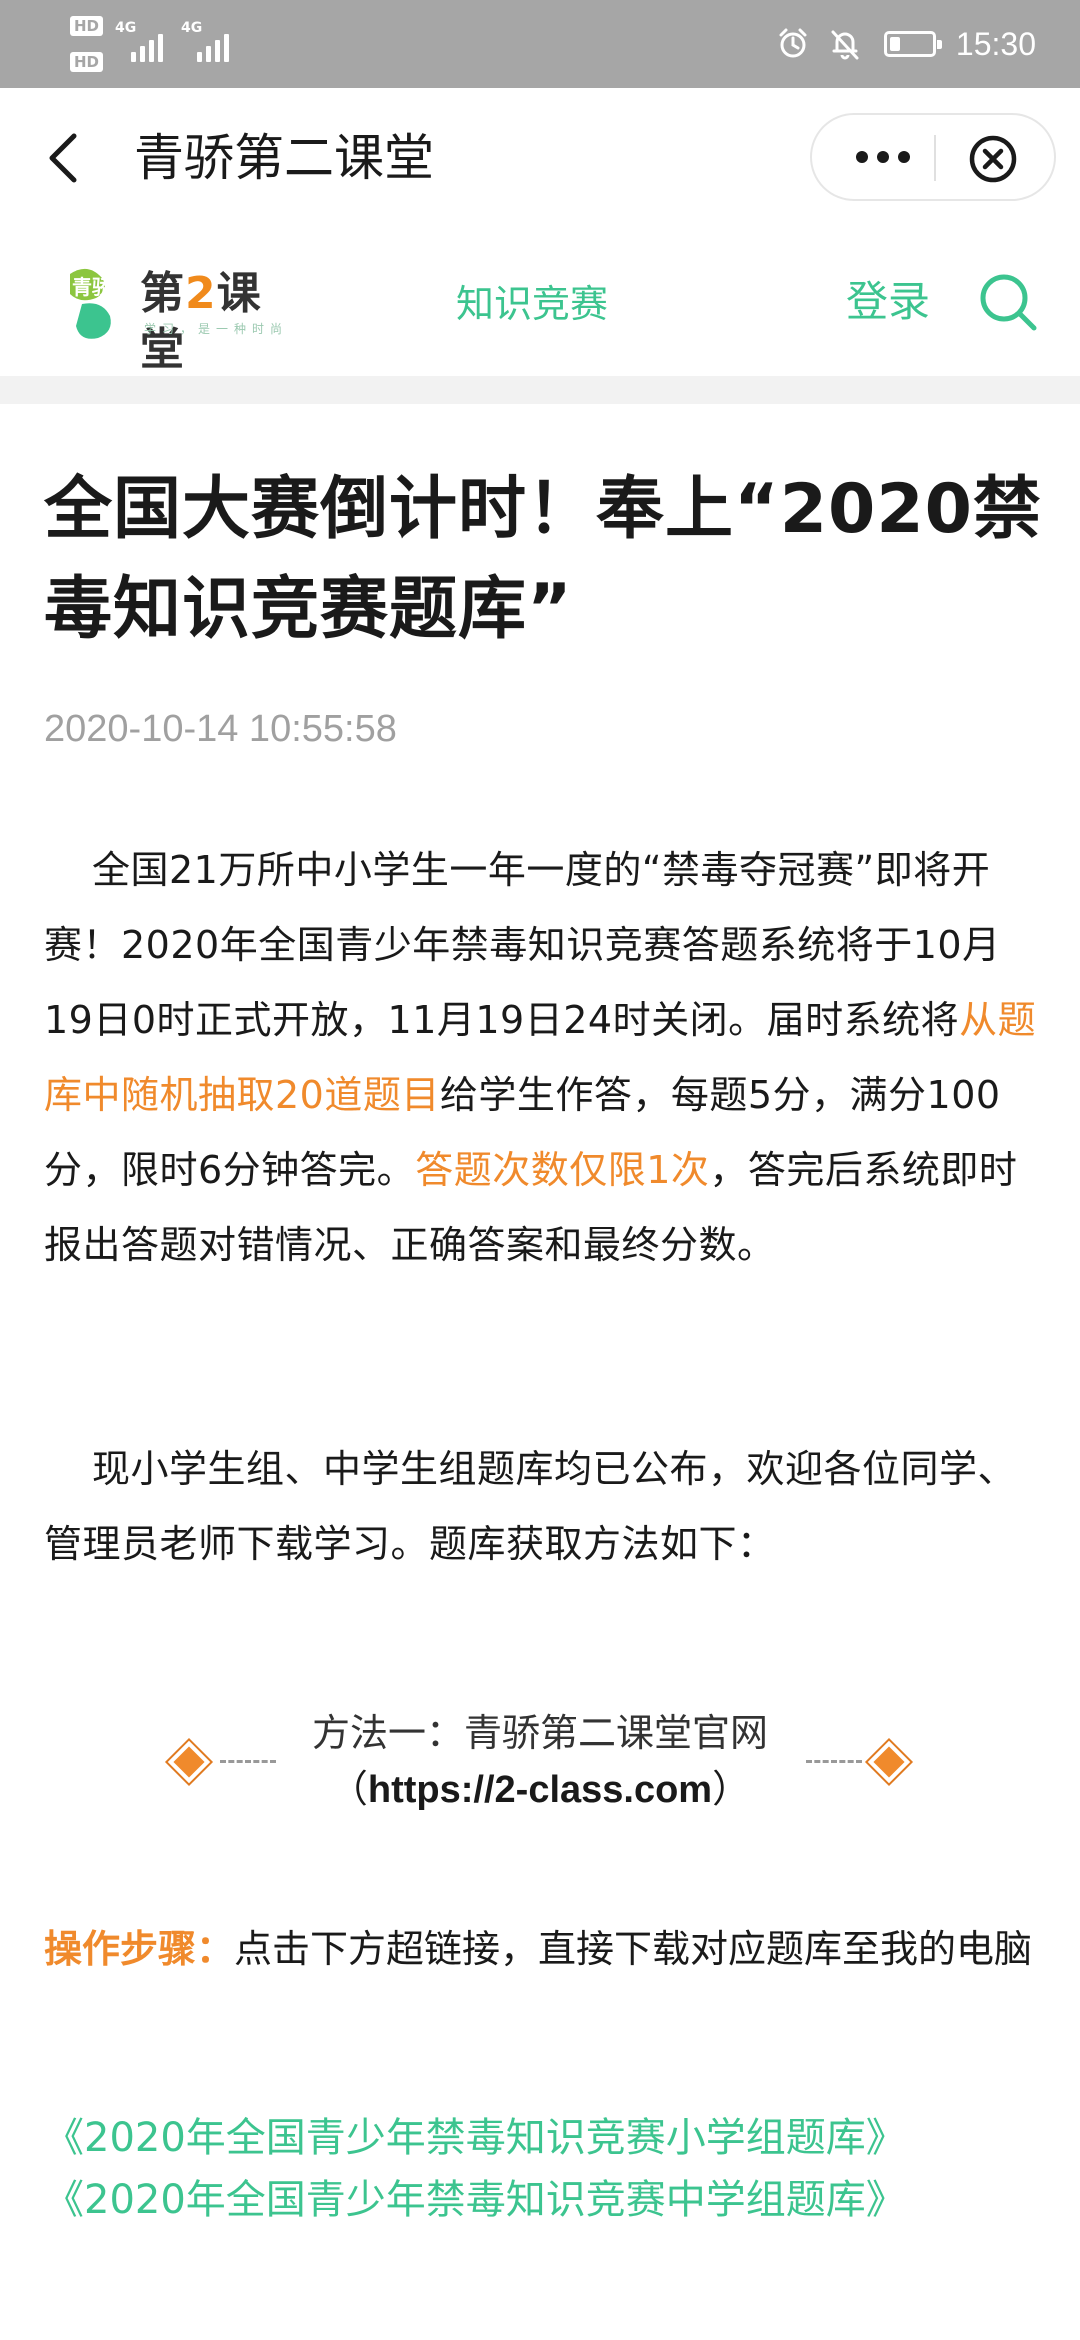 This screenshot has width=1080, height=2340. I want to click on method-title: 方法一：青骄第二课堂官网, so click(539, 1733).